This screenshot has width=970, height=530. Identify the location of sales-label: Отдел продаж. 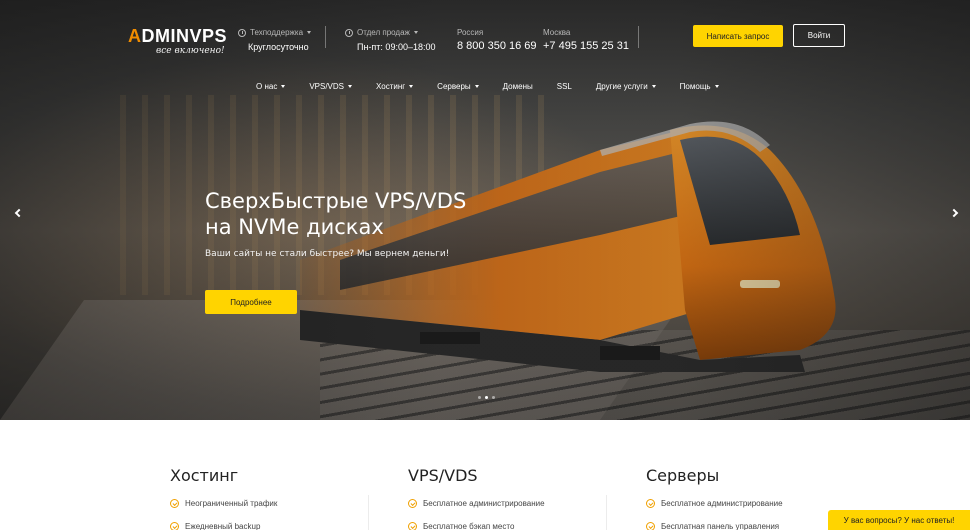
(383, 32).